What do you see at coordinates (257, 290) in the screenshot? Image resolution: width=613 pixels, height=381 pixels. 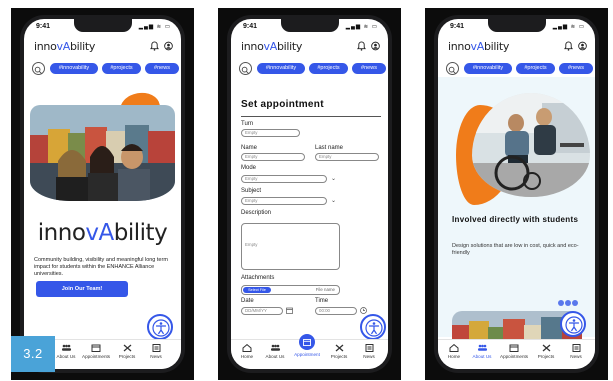 I see `select-file-button: Select File` at bounding box center [257, 290].